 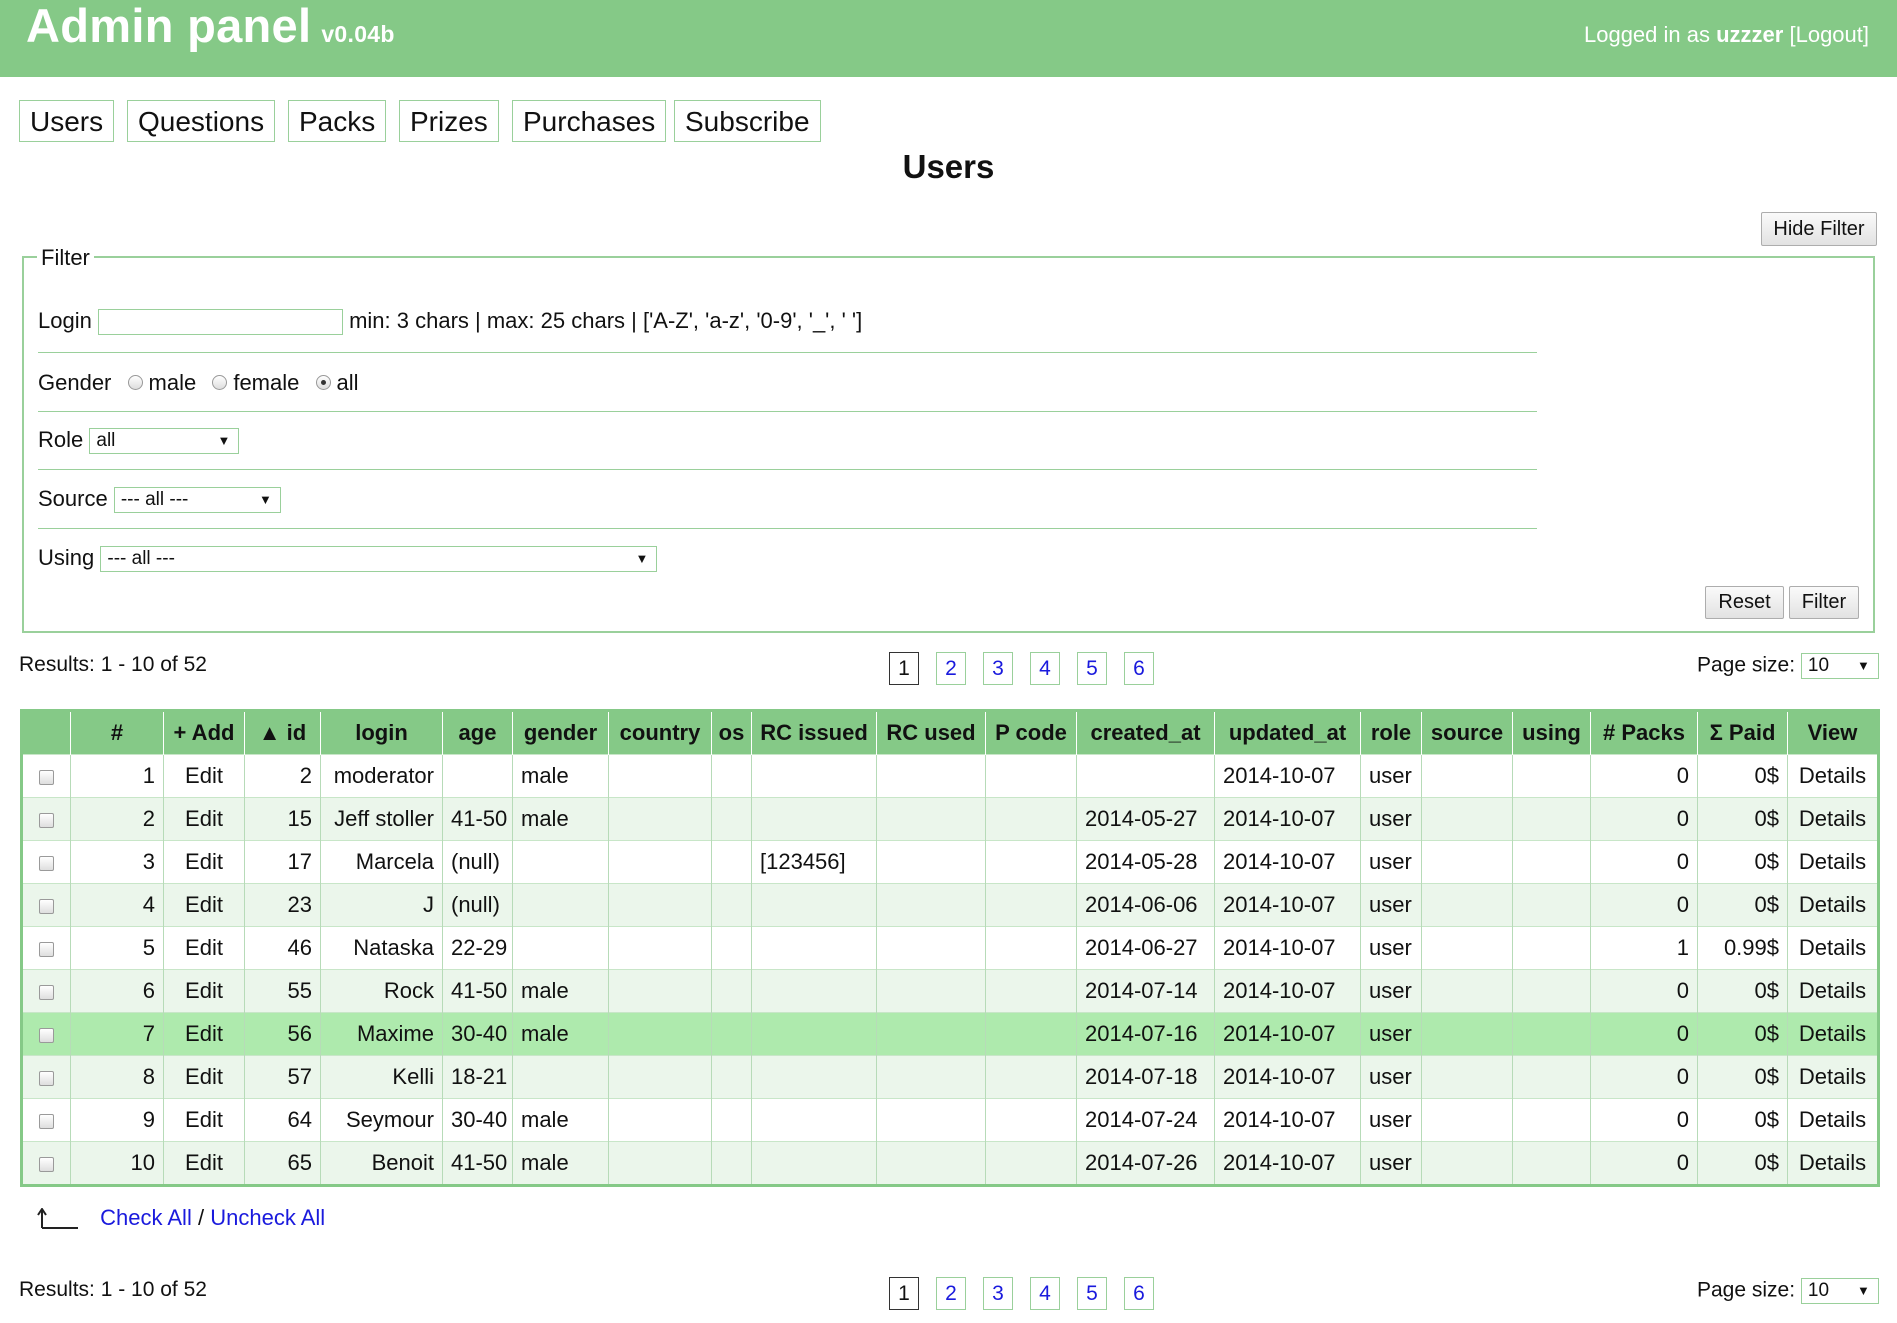 I want to click on user-login: moderator, so click(x=381, y=776).